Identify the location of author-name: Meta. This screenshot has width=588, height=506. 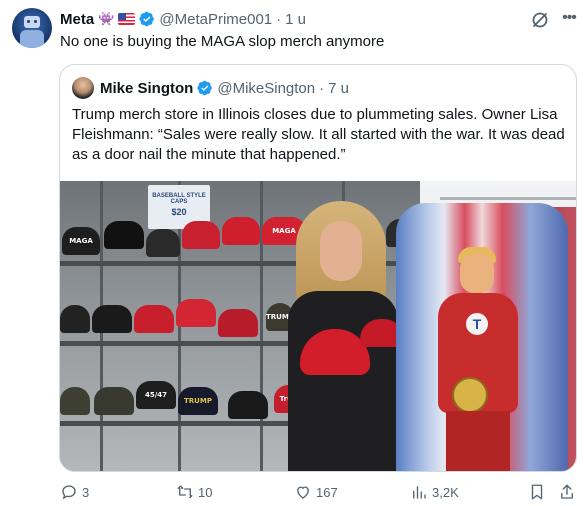
(77, 19).